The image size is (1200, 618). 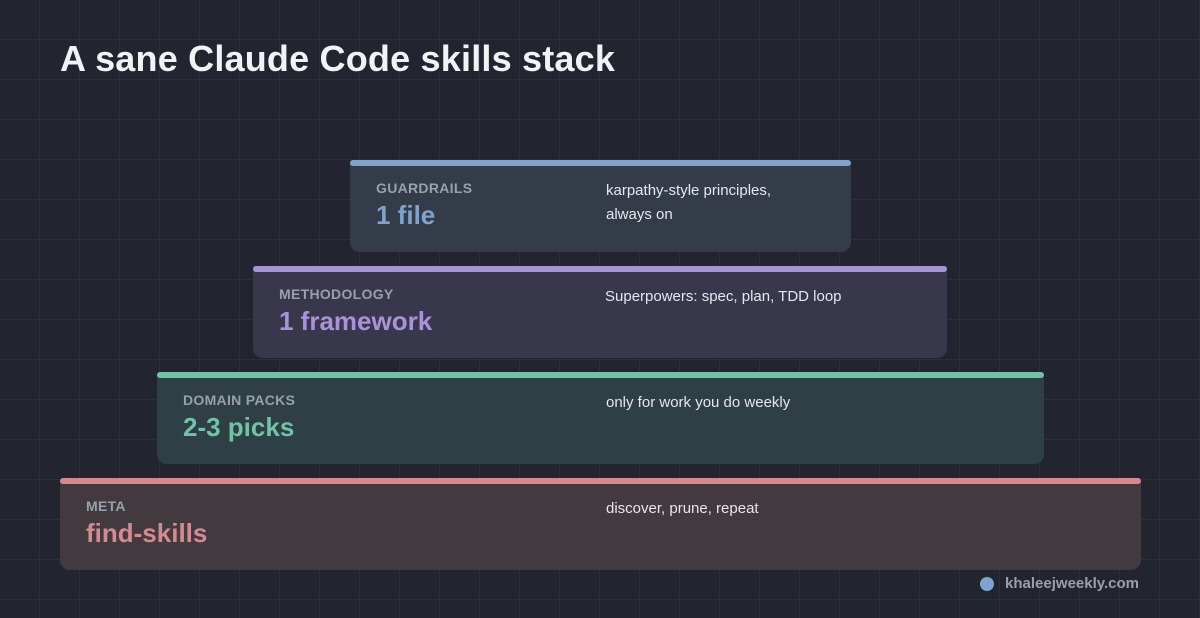 I want to click on layer-description: karpathy-style principles, always on, so click(x=721, y=203).